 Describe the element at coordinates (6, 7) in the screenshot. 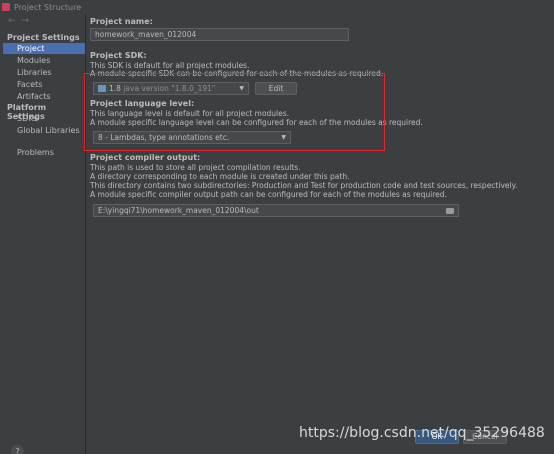

I see `app-icon` at that location.